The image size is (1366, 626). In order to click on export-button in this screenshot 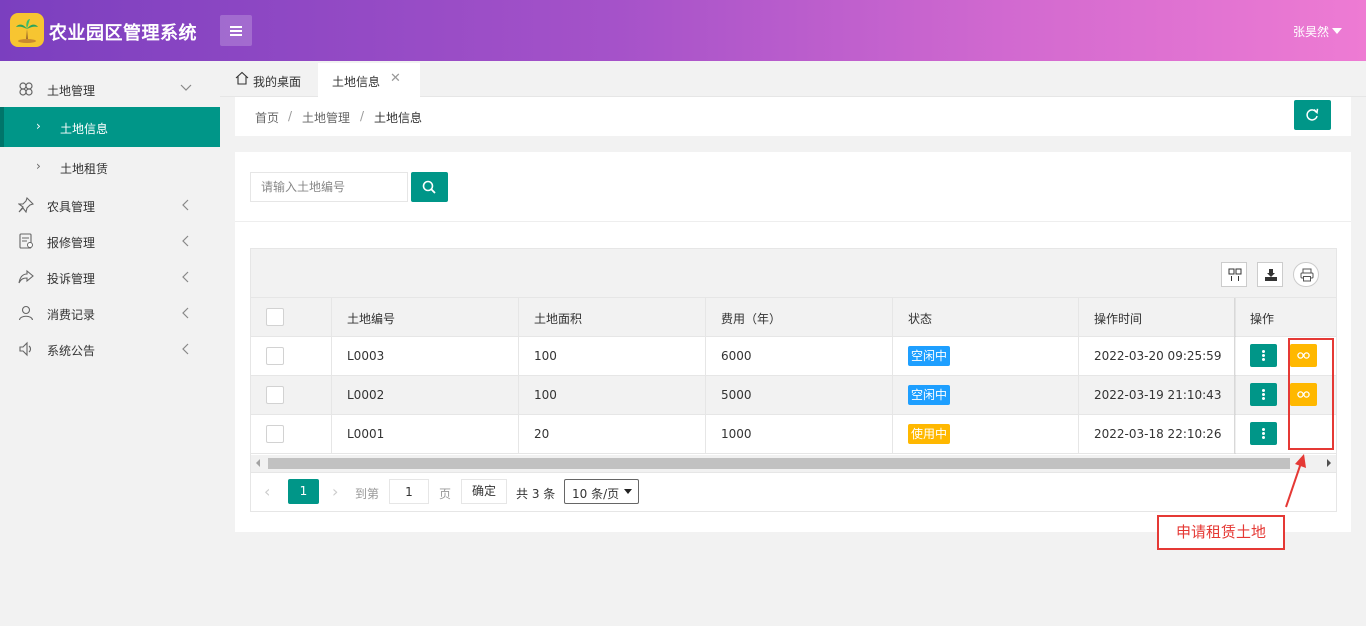, I will do `click(1270, 274)`.